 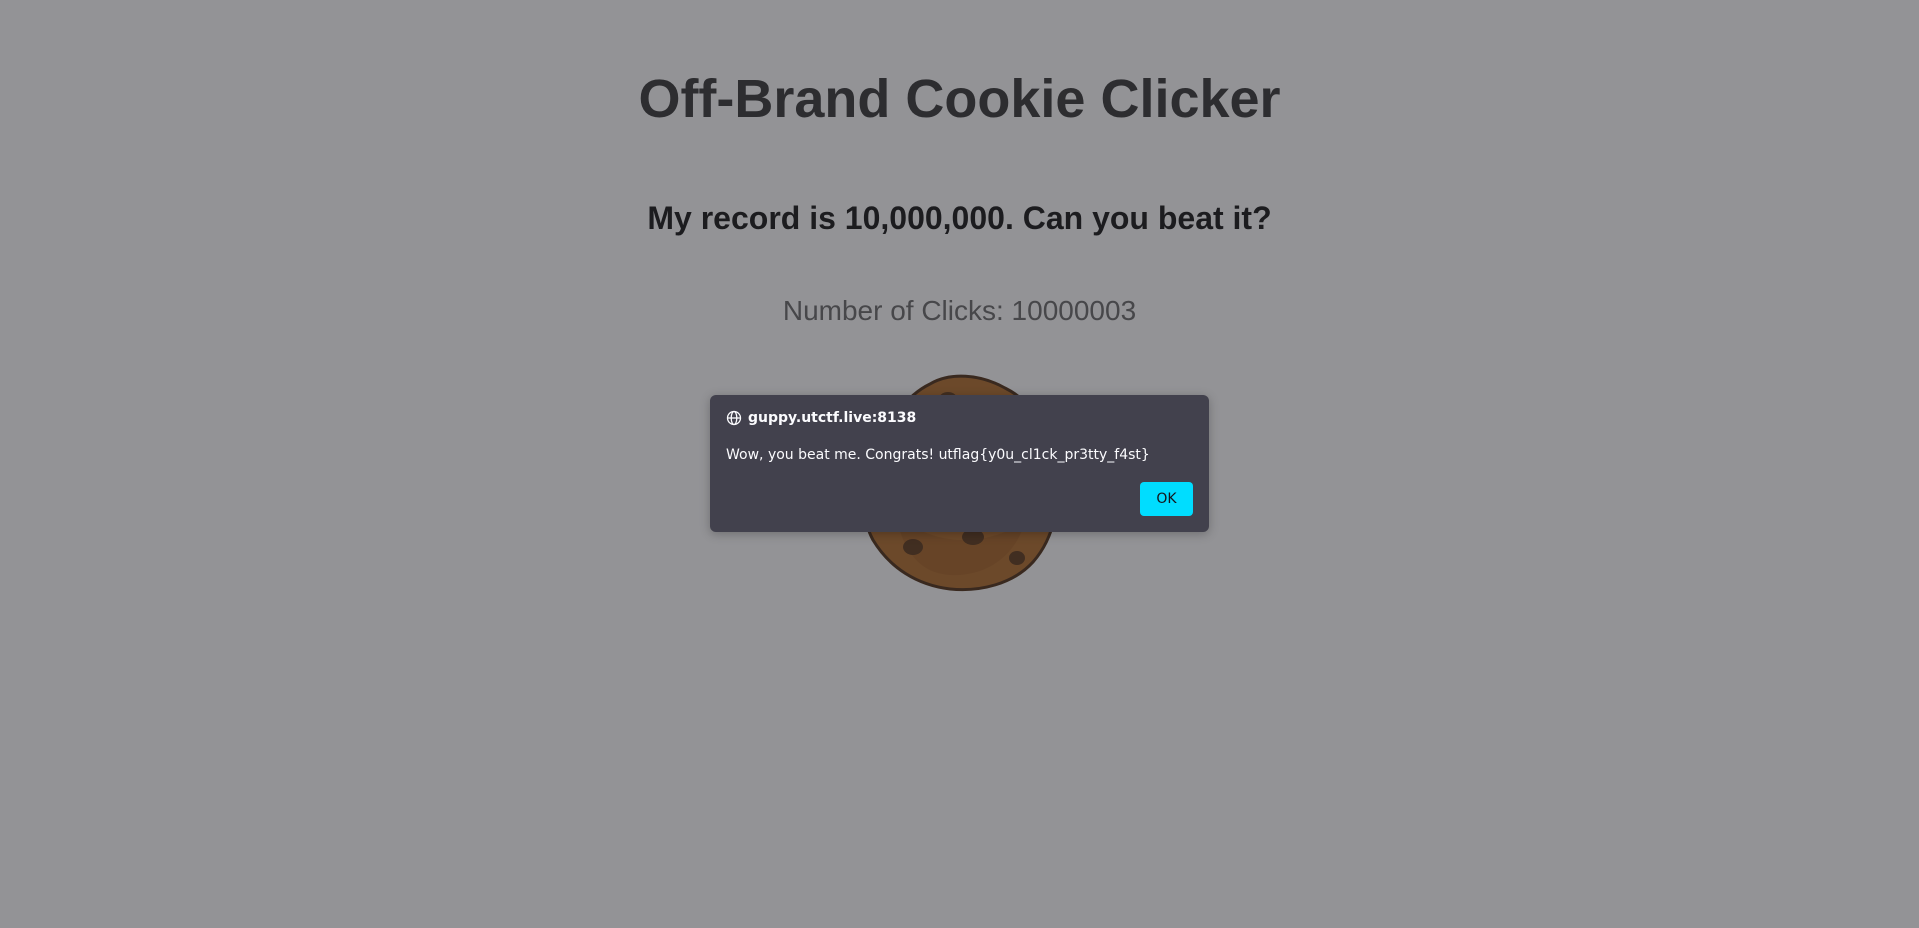 I want to click on globe-icon, so click(x=734, y=418).